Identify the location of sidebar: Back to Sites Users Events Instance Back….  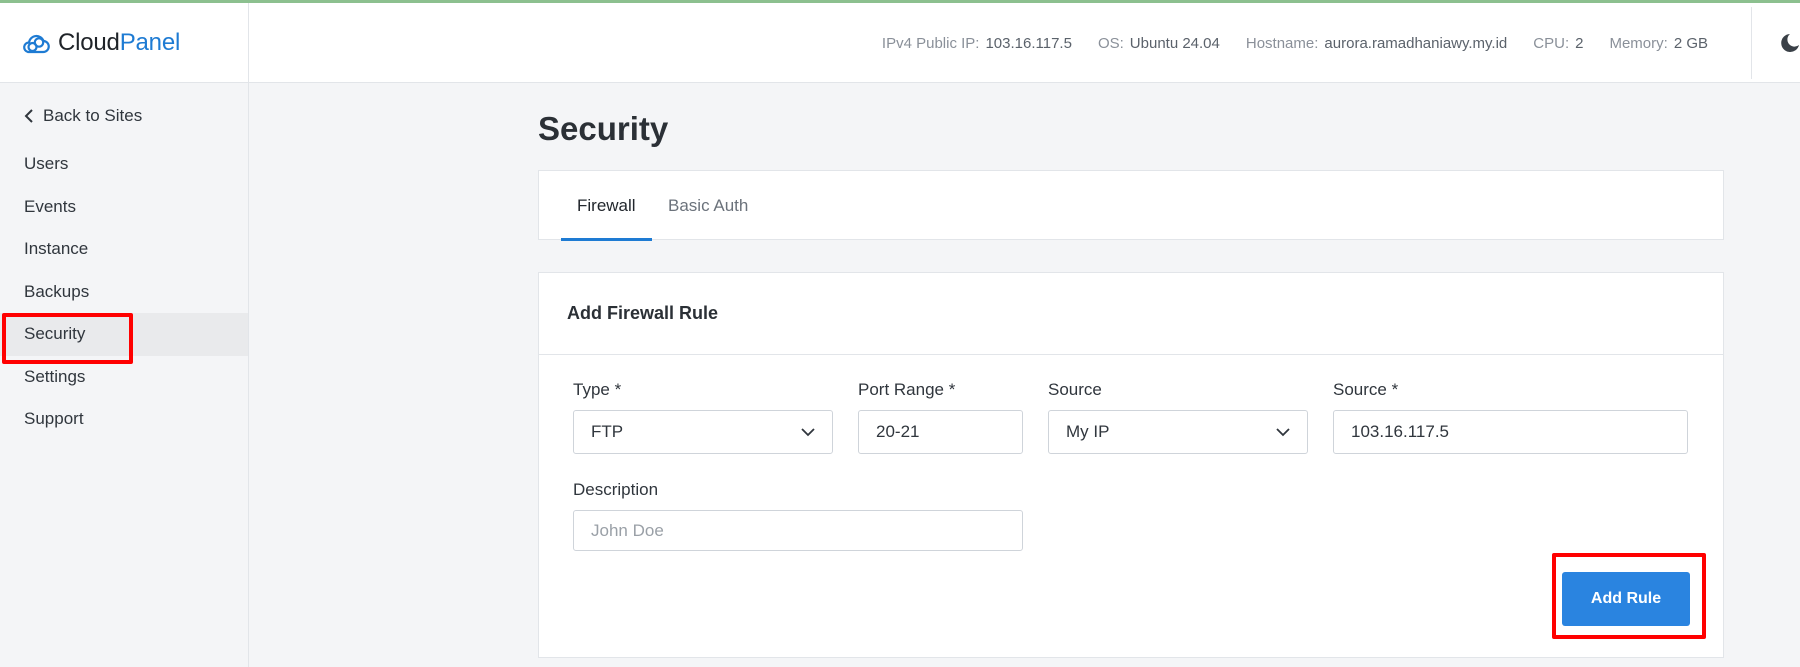
(124, 375).